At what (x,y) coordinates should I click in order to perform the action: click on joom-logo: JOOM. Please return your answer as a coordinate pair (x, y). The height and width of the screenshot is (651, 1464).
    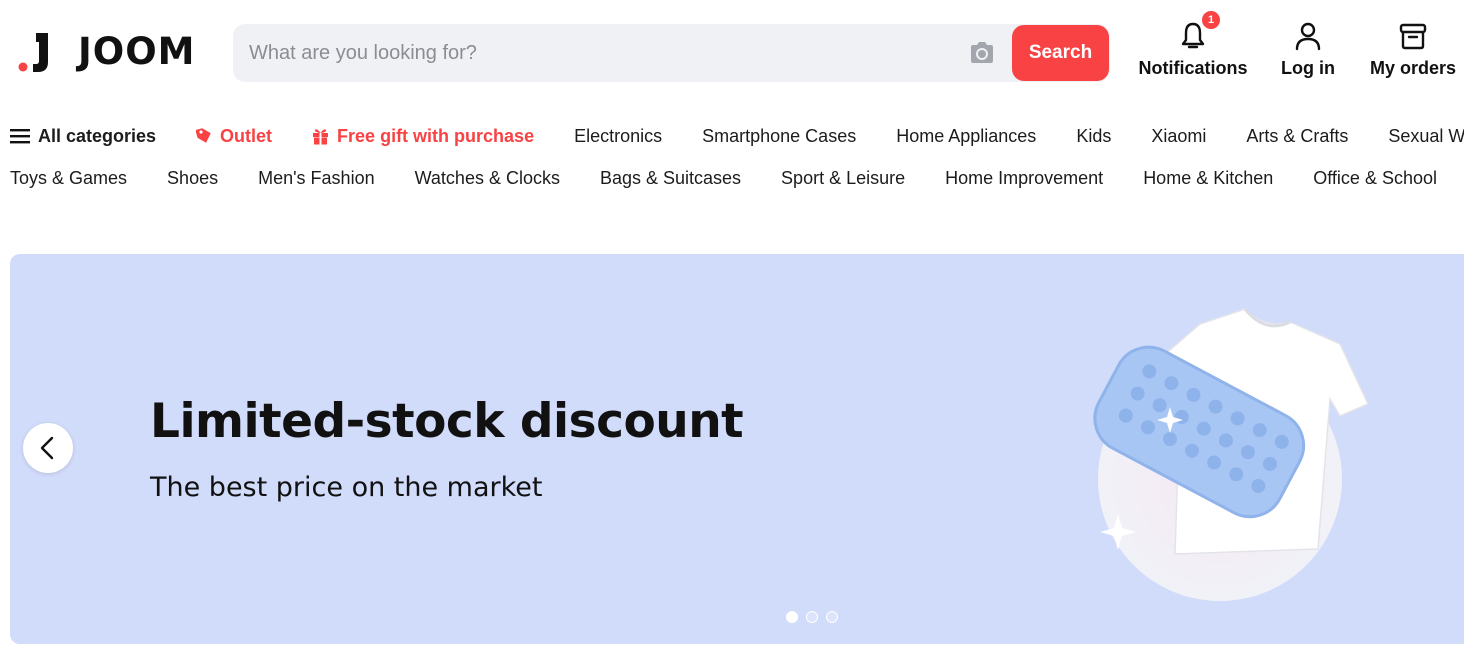
    Looking at the image, I should click on (107, 52).